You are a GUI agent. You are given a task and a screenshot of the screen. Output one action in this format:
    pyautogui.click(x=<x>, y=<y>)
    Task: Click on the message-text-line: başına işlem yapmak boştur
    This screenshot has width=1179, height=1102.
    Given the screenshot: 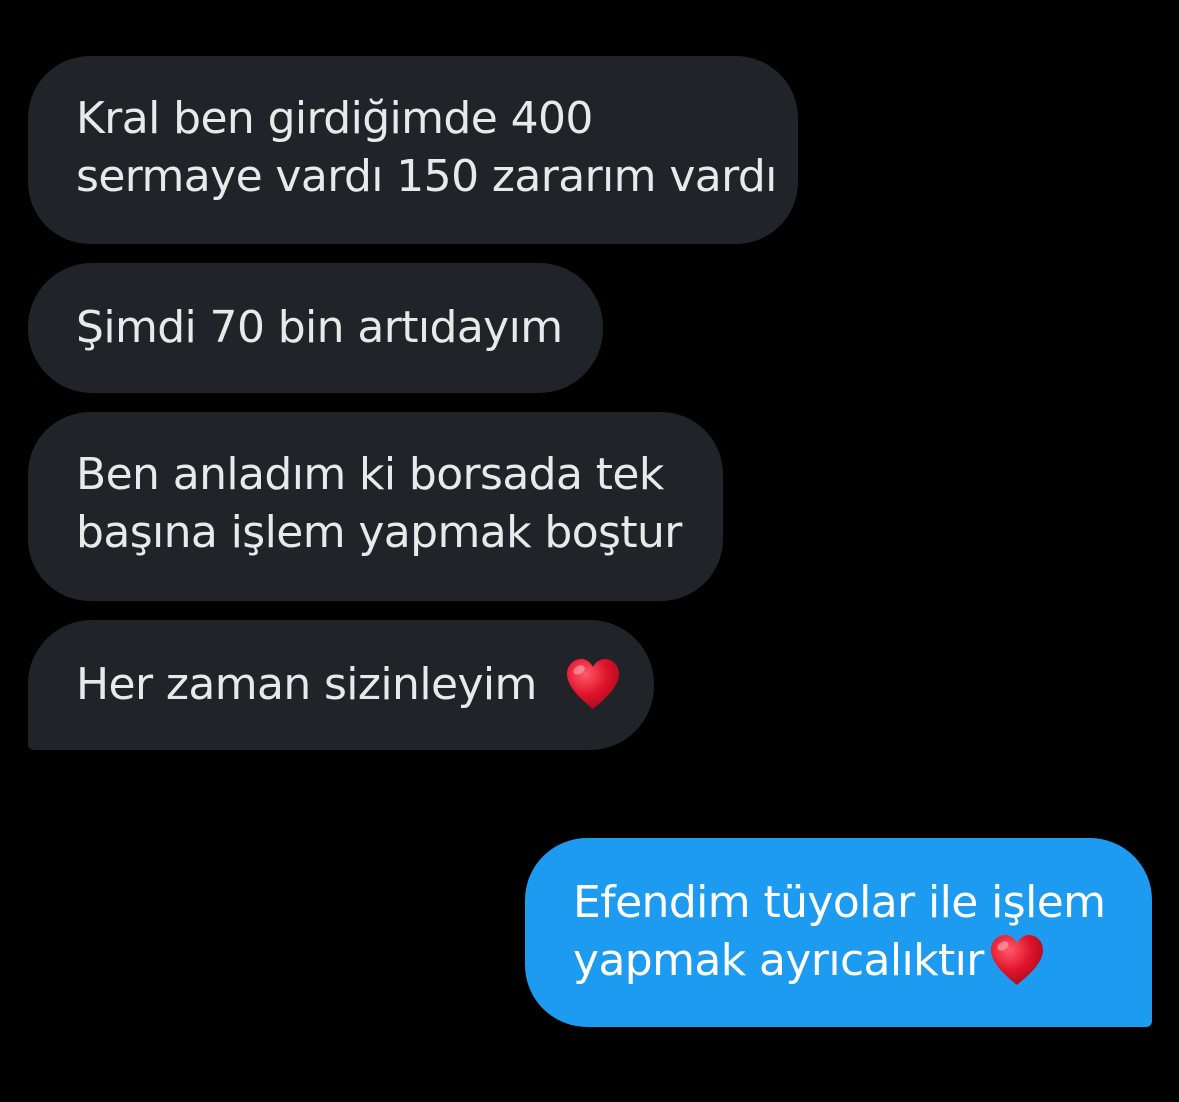 What is the action you would take?
    pyautogui.click(x=379, y=532)
    